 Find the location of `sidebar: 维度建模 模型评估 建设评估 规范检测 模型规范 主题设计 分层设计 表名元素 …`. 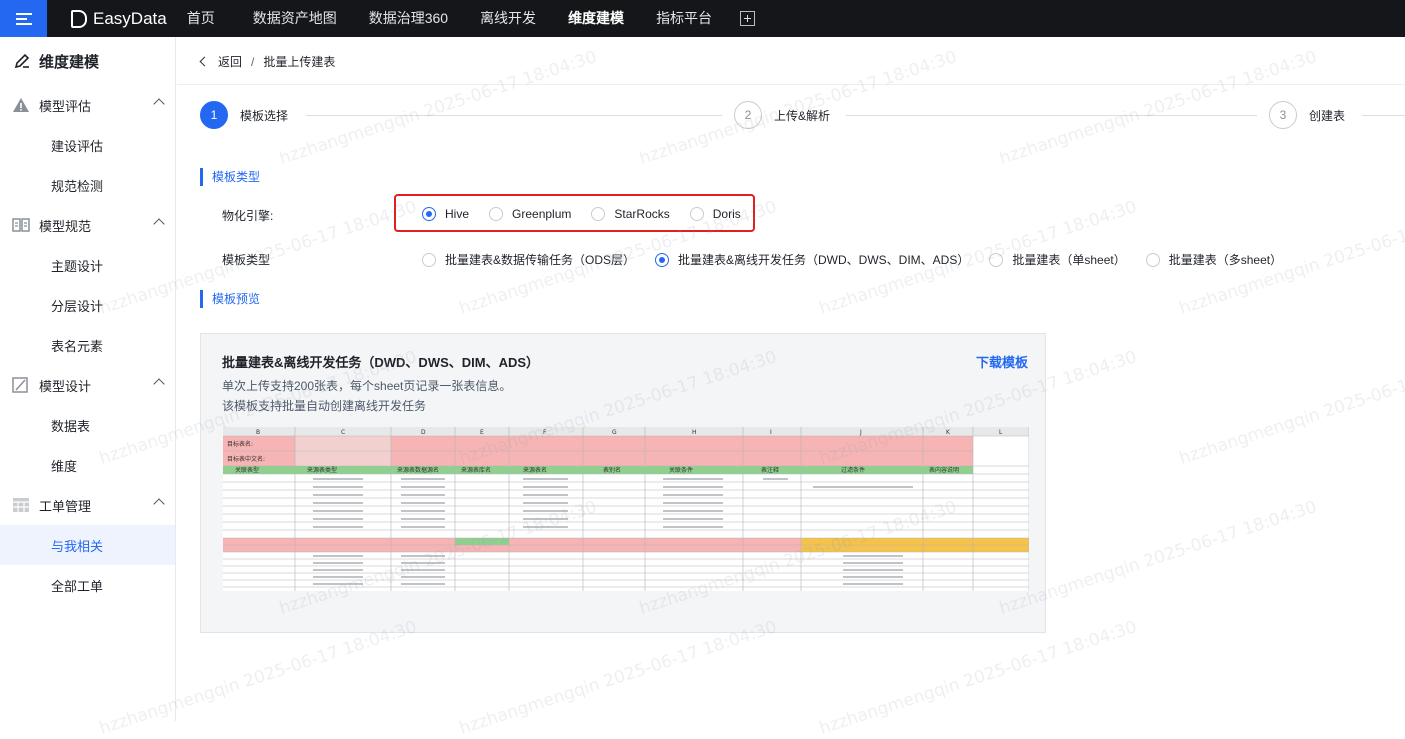

sidebar: 维度建模 模型评估 建设评估 规范检测 模型规范 主题设计 分层设计 表名元素 … is located at coordinates (88, 379).